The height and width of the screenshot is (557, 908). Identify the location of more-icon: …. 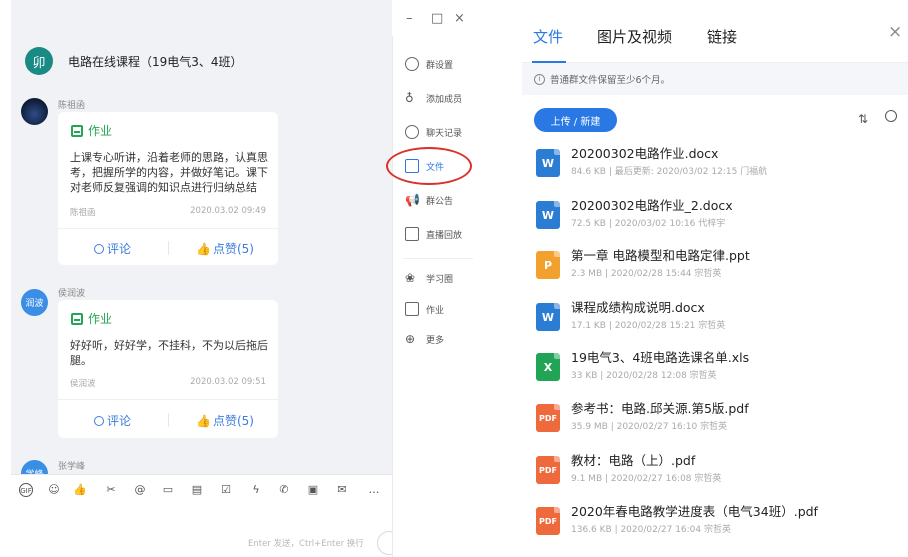
(374, 490).